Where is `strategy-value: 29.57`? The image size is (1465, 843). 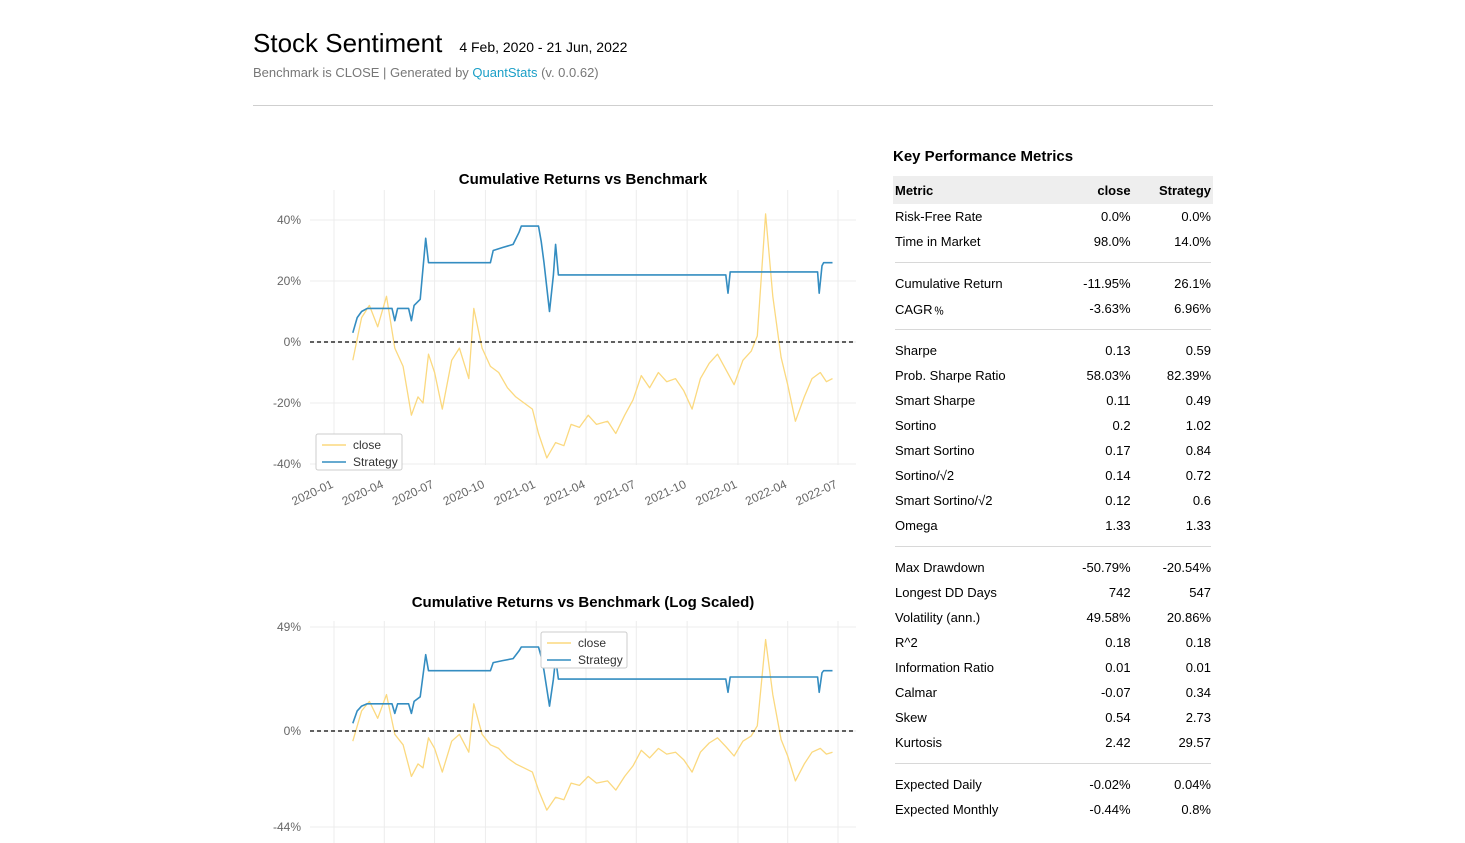
strategy-value: 29.57 is located at coordinates (1194, 742).